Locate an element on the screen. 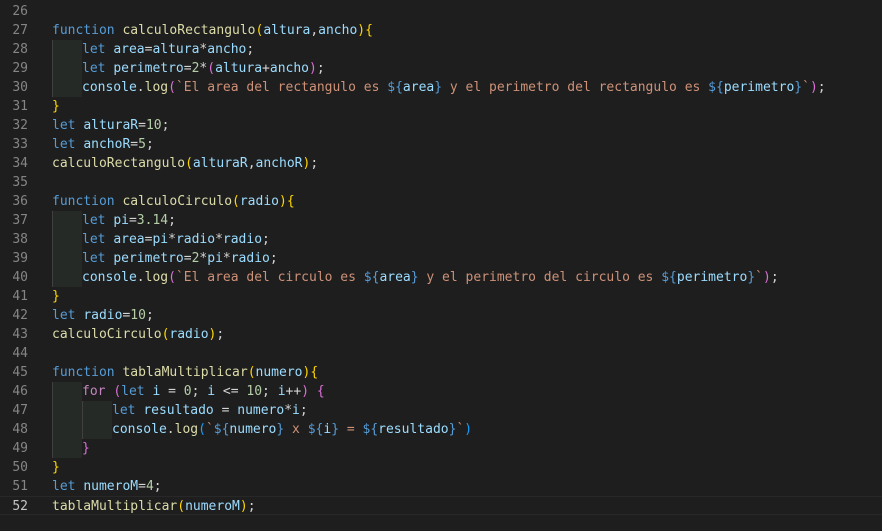 Image resolution: width=882 pixels, height=531 pixels. code-token: tablaMultiplicar is located at coordinates (115, 506).